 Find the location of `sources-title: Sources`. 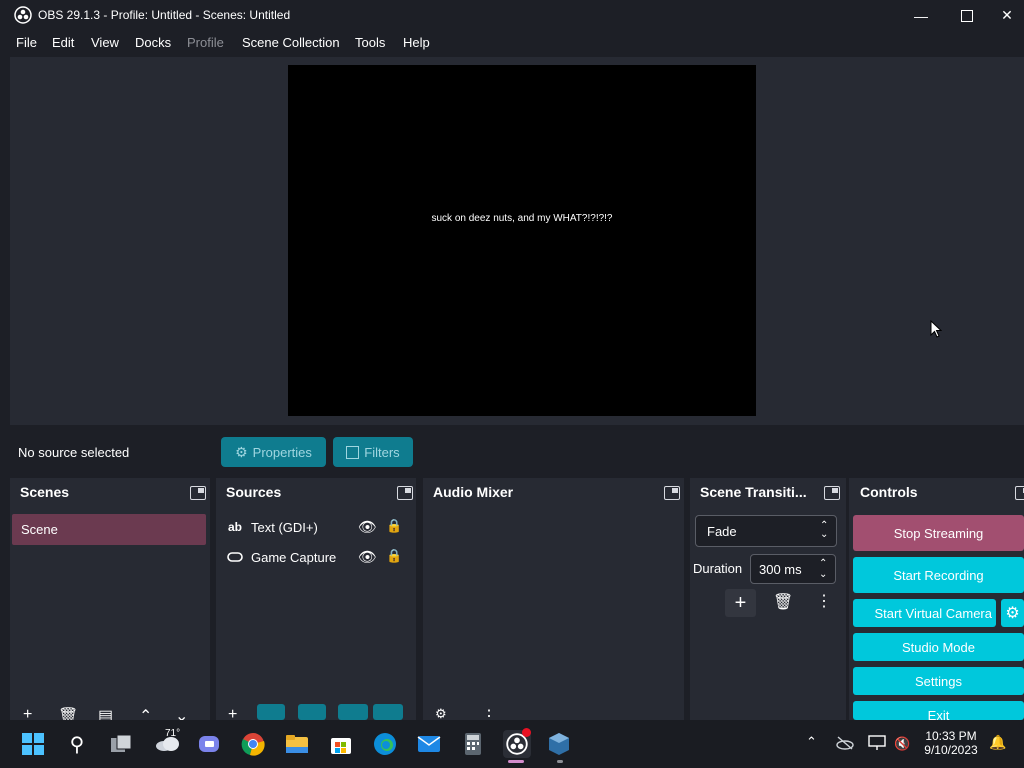

sources-title: Sources is located at coordinates (254, 492).